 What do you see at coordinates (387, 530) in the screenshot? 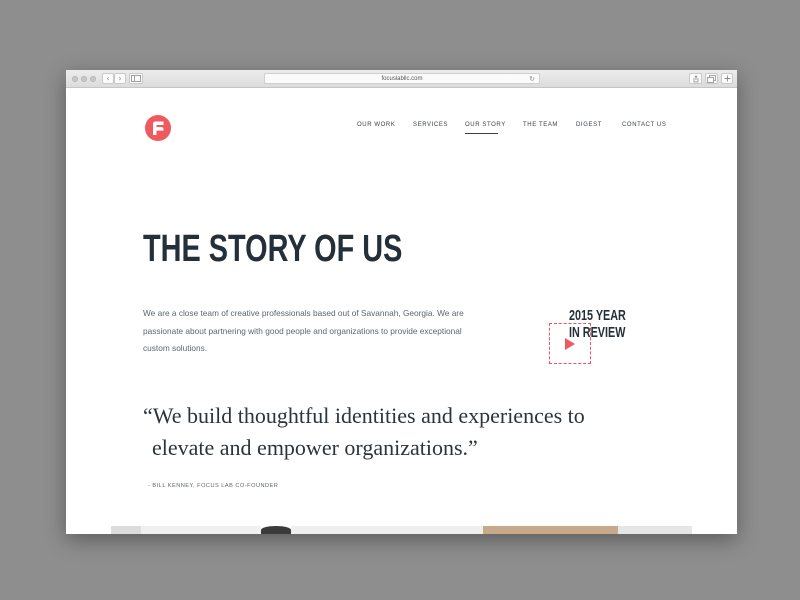
I see `photo-office-wall` at bounding box center [387, 530].